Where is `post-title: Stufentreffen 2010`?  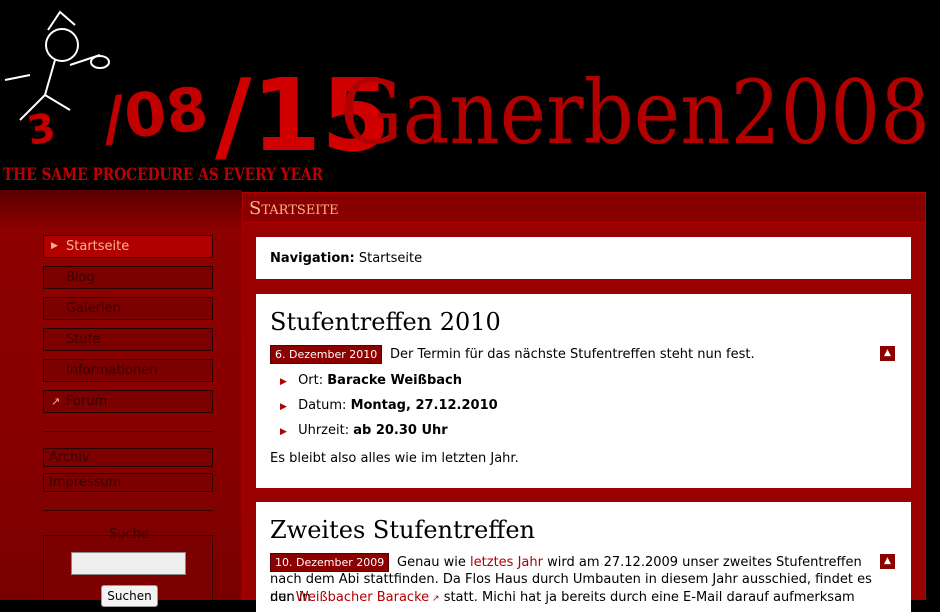 post-title: Stufentreffen 2010 is located at coordinates (385, 322).